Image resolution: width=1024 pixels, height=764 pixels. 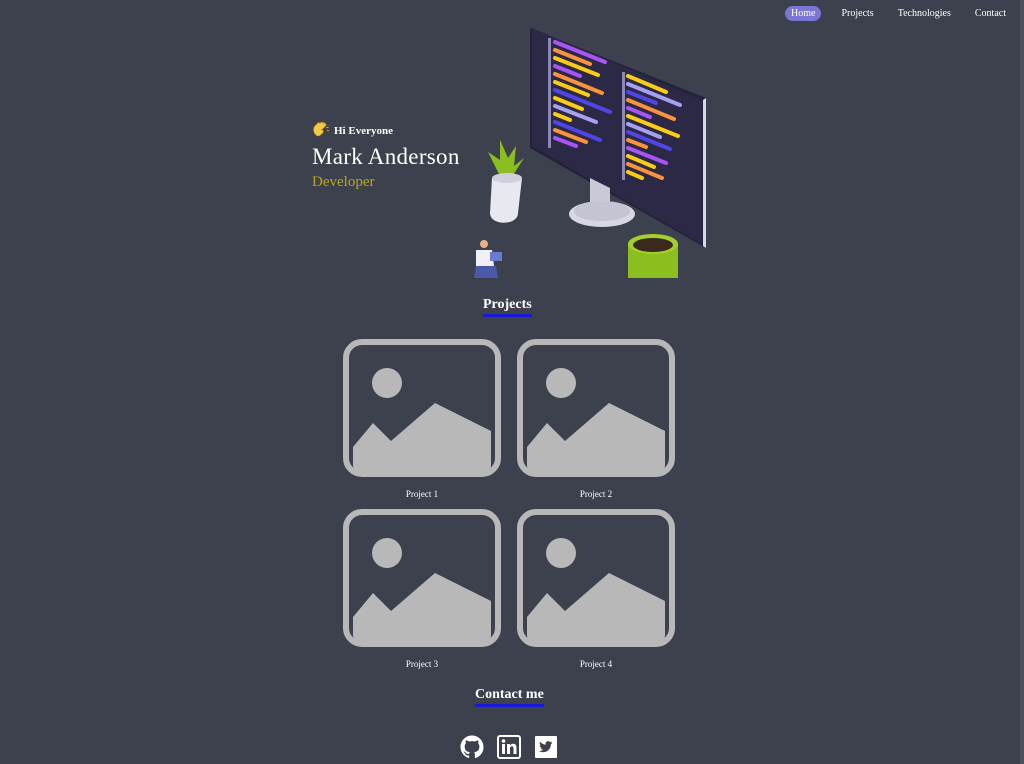 I want to click on vertical-scrollbar, so click(x=1022, y=382).